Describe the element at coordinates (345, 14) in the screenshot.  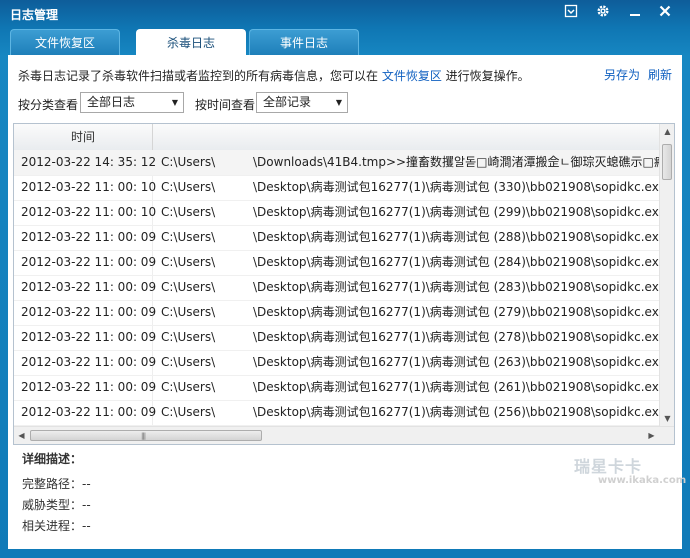
I see `title-bar: 日志管理` at that location.